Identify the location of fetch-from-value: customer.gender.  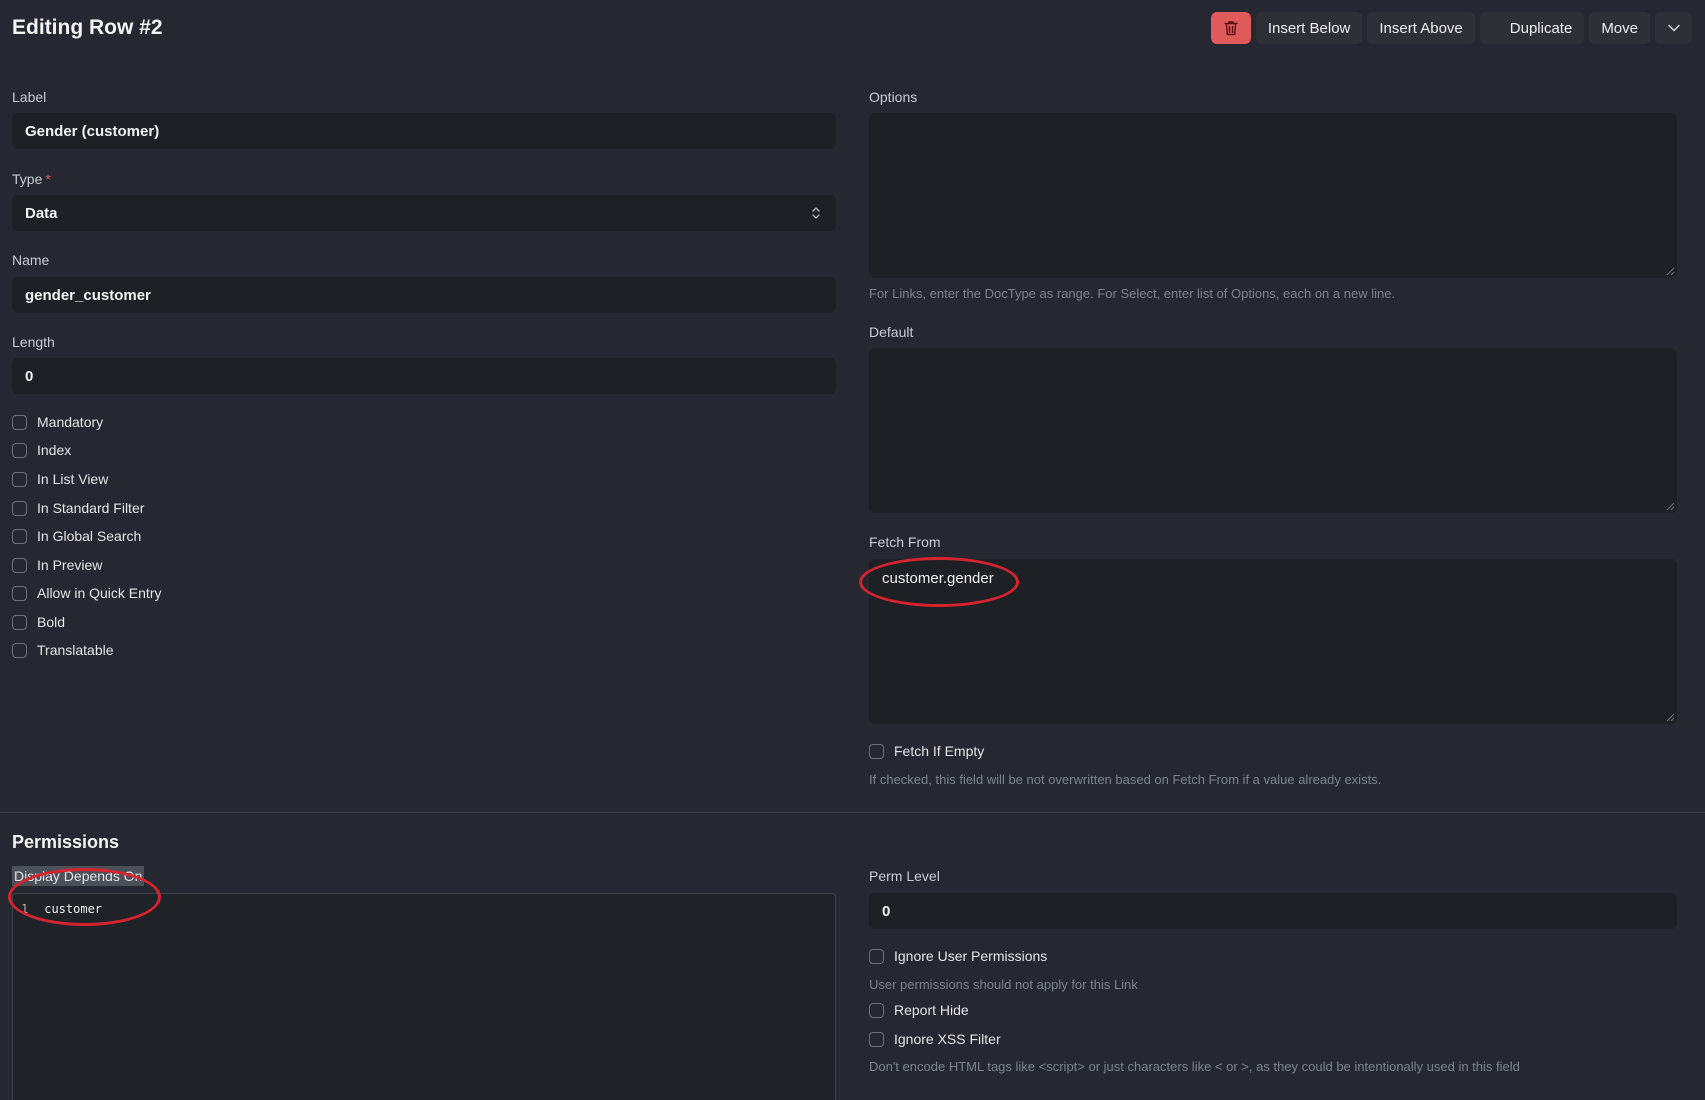
(938, 578).